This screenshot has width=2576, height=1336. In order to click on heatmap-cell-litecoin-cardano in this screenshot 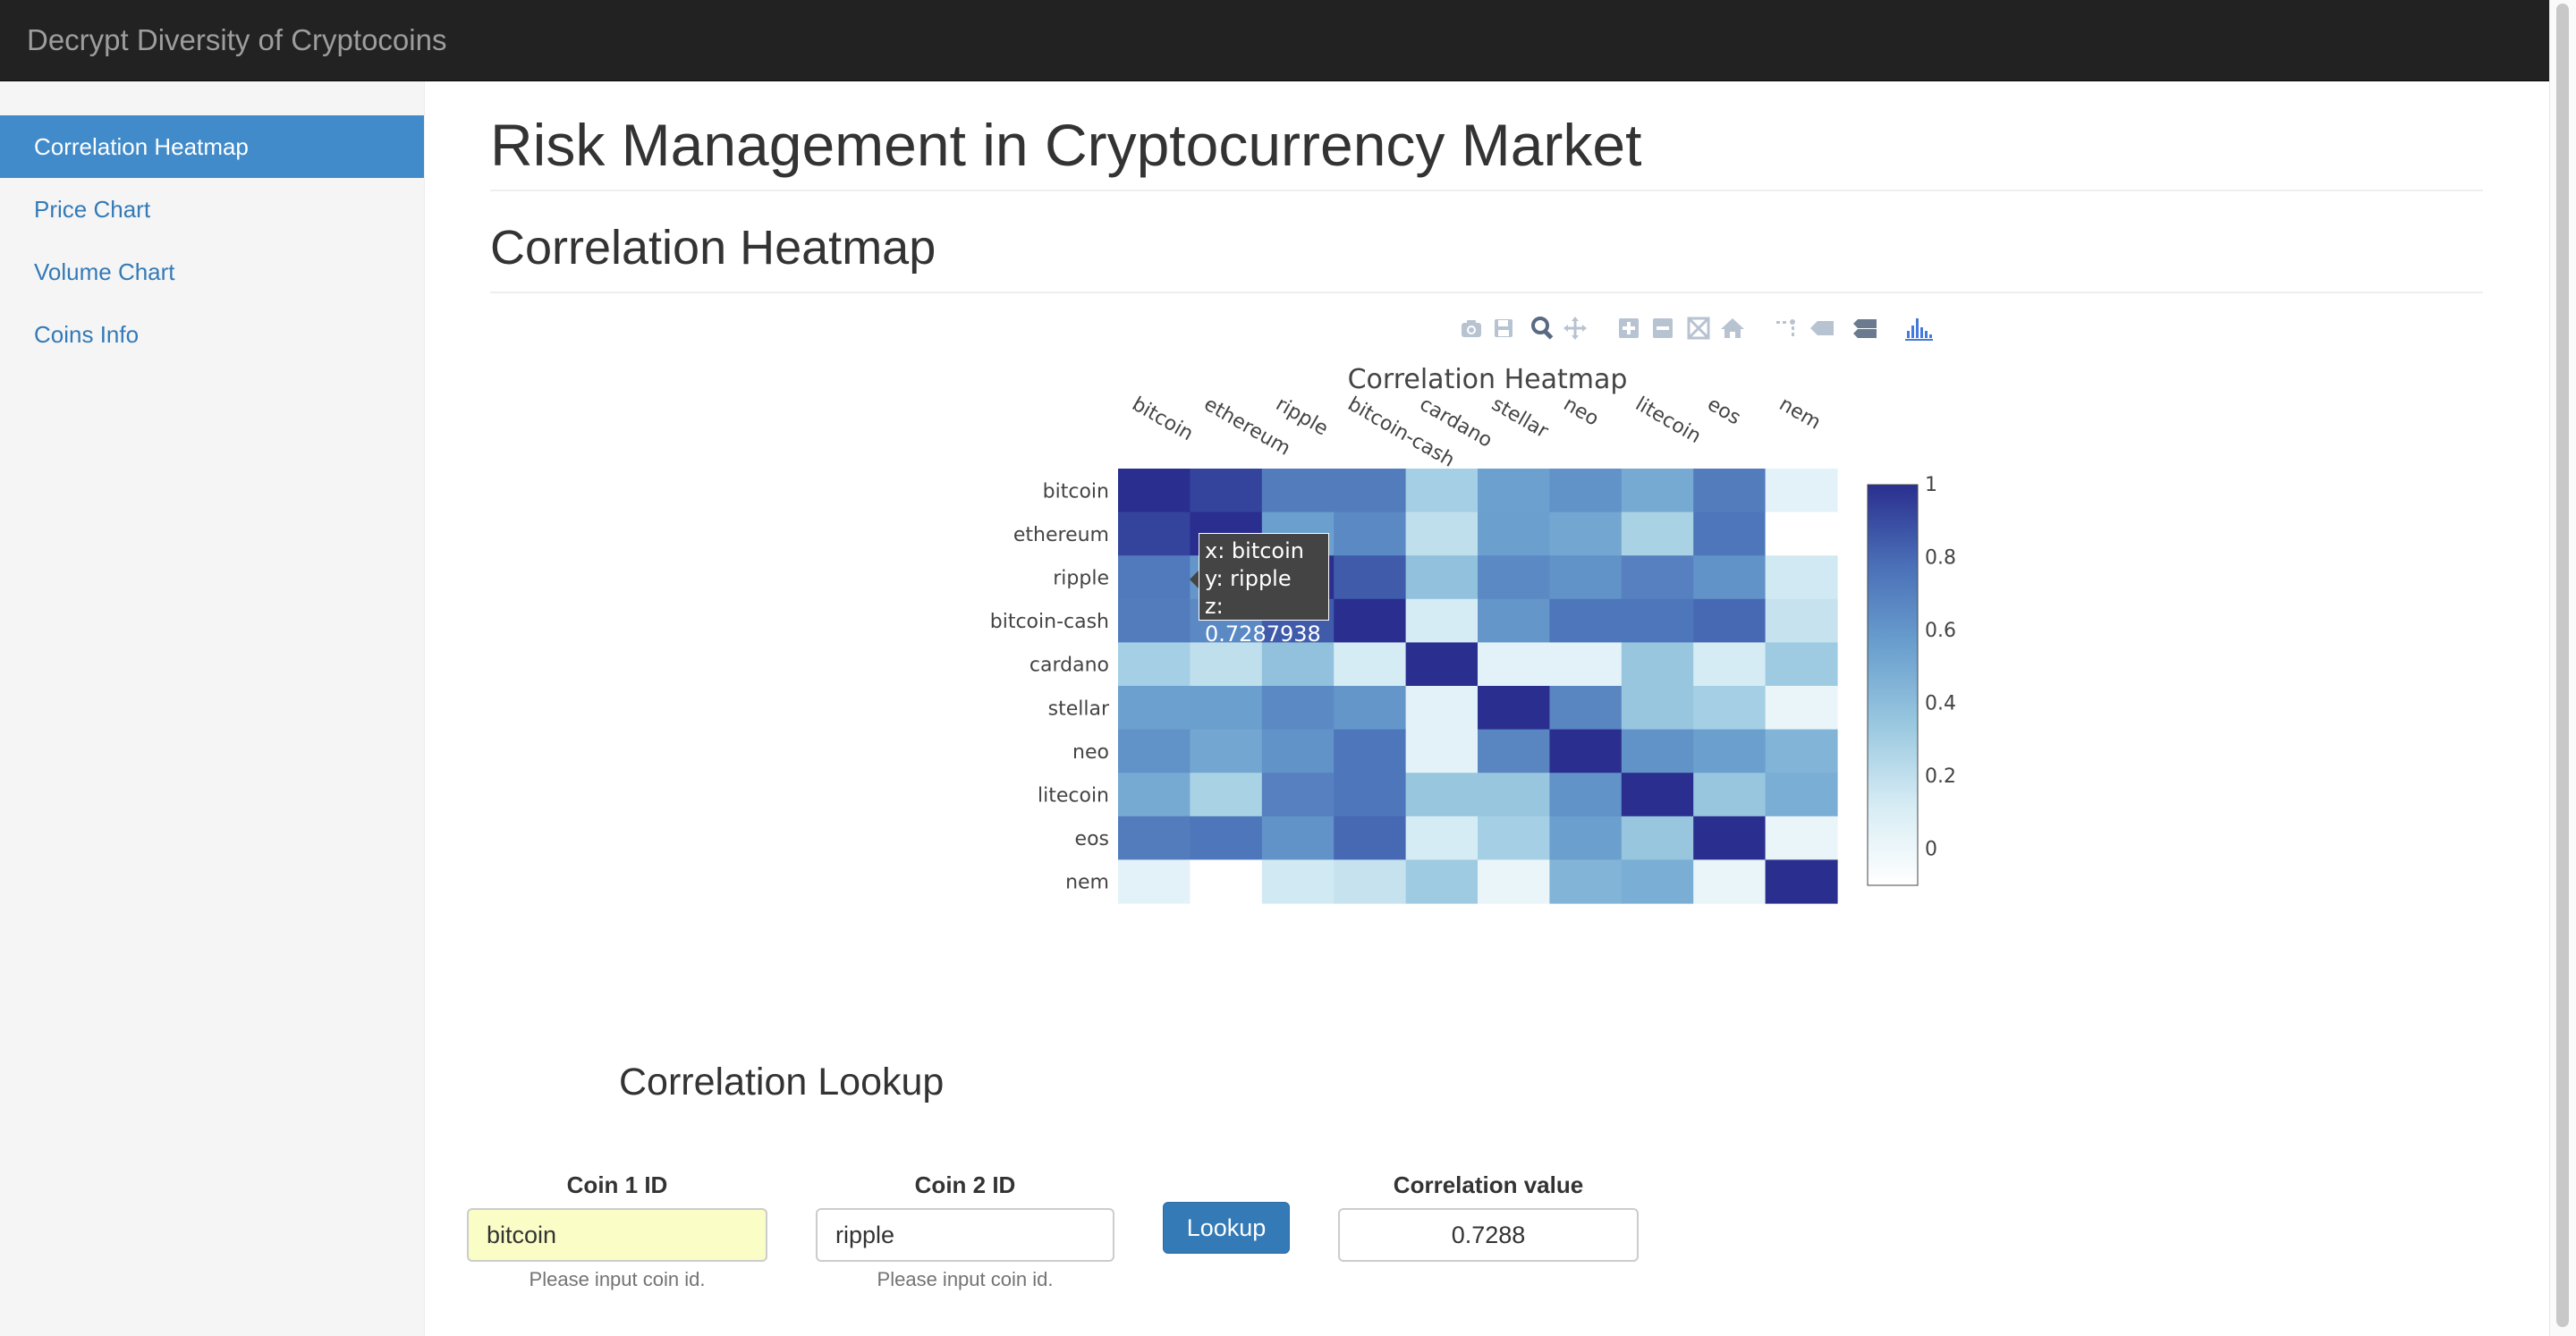, I will do `click(1442, 795)`.